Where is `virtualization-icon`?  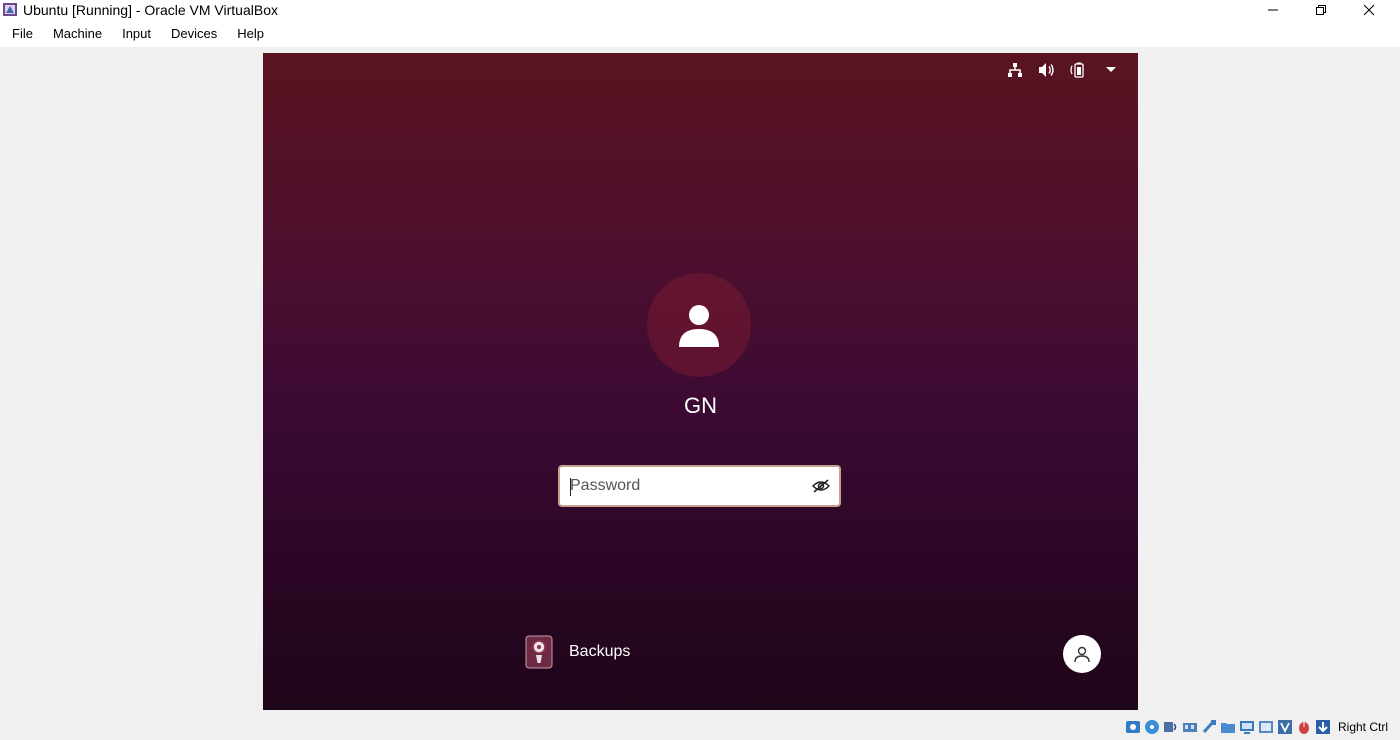
virtualization-icon is located at coordinates (1285, 727).